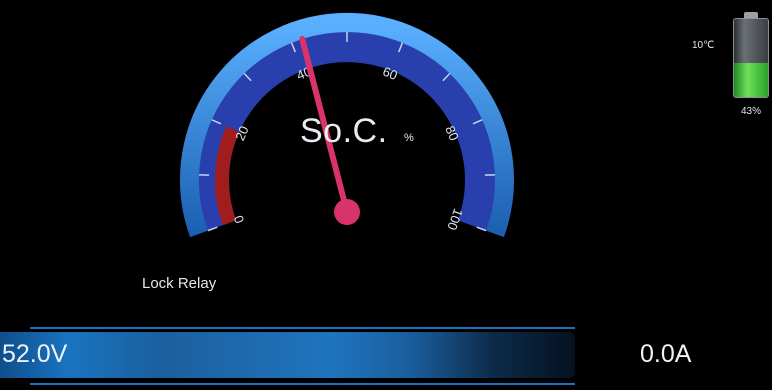 The height and width of the screenshot is (390, 772). I want to click on voltage-readout: 52.0V, so click(35, 354).